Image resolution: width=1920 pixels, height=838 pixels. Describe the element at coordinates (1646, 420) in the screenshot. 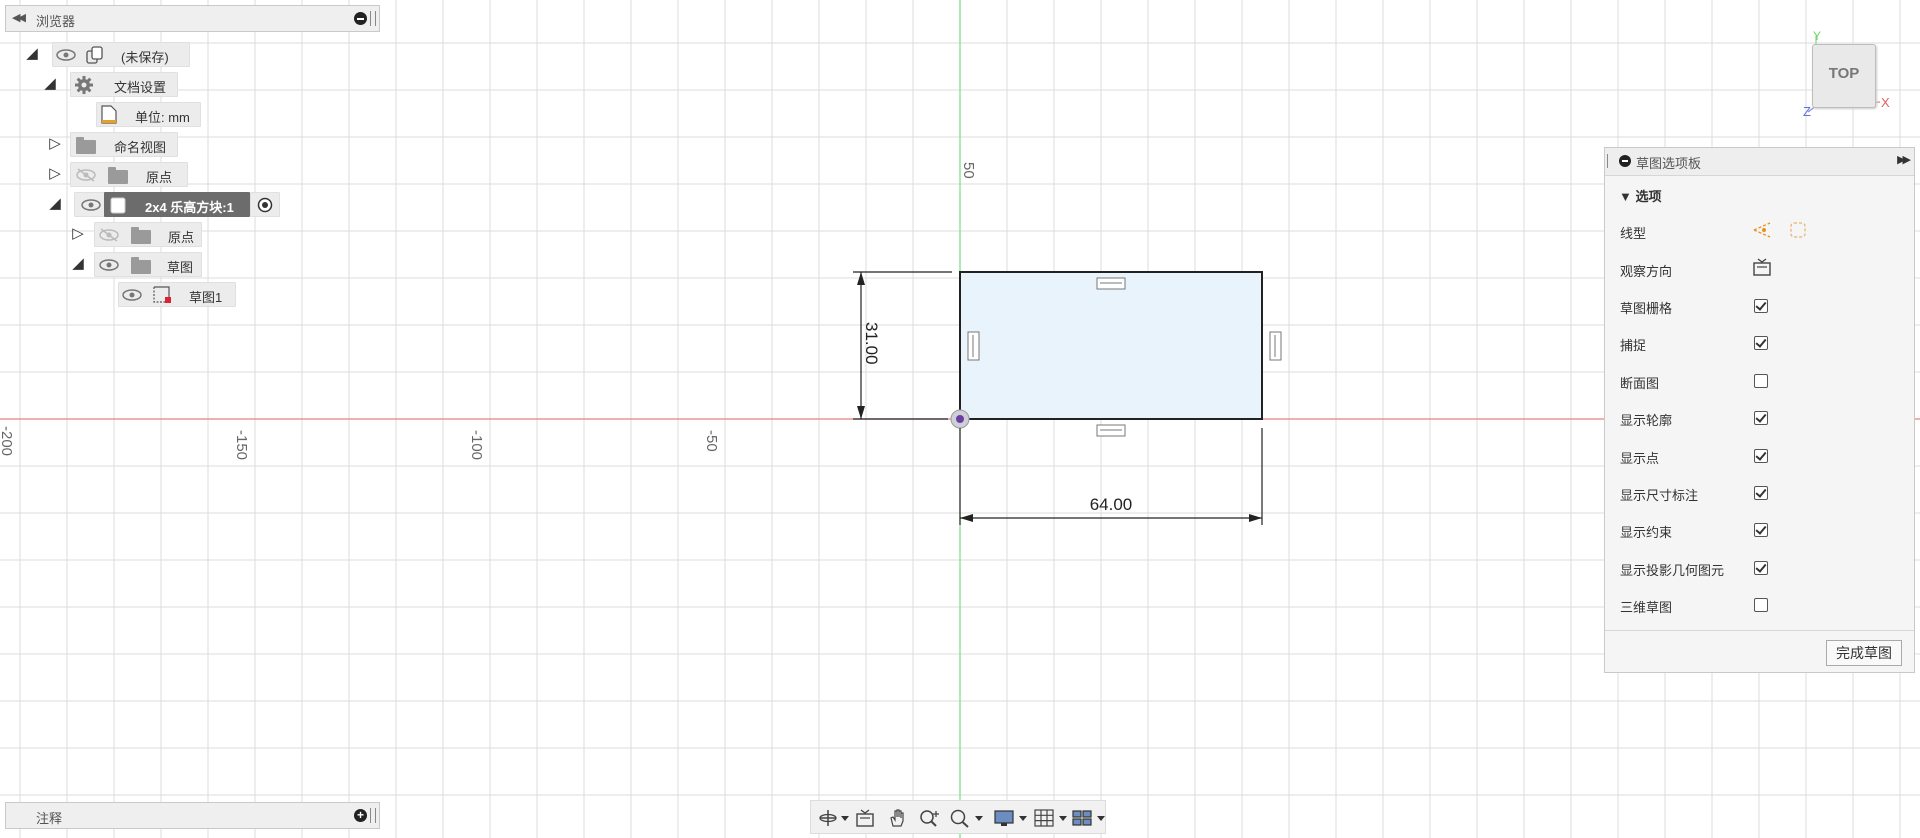

I see `option-show-profile-label: 显示轮廓` at that location.